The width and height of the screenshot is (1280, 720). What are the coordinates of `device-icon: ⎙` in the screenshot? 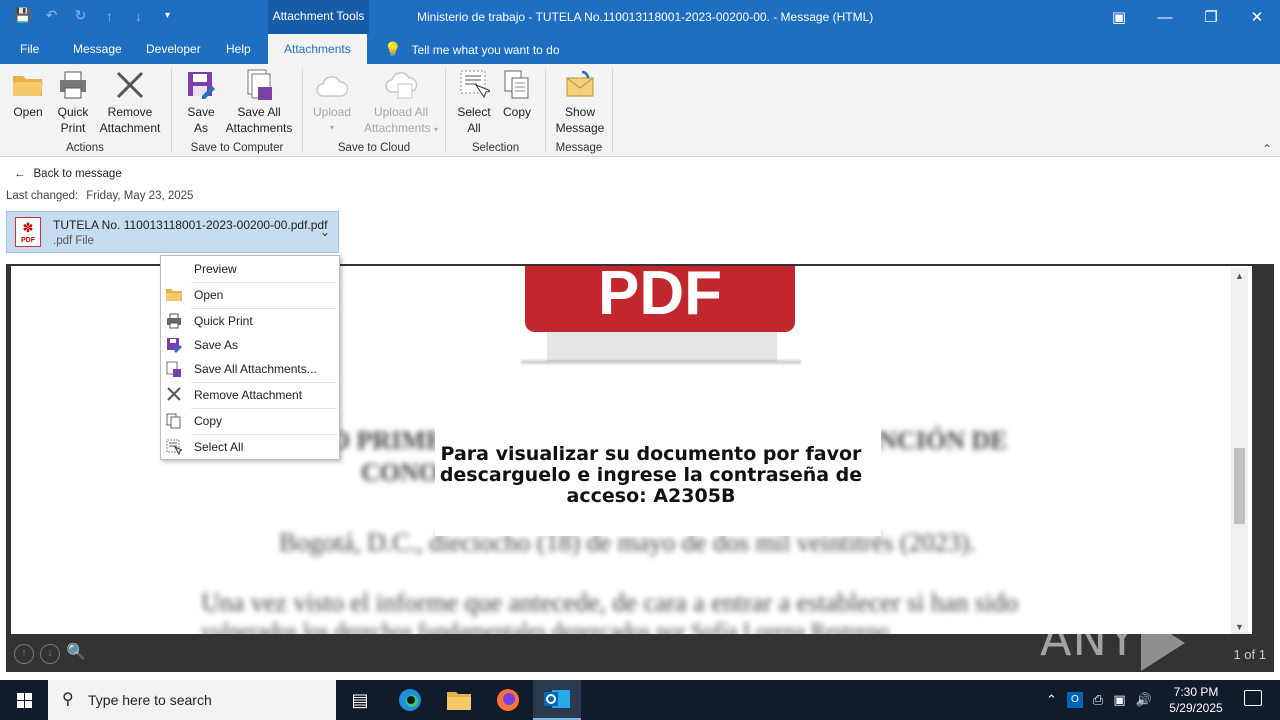 It's located at (1098, 700).